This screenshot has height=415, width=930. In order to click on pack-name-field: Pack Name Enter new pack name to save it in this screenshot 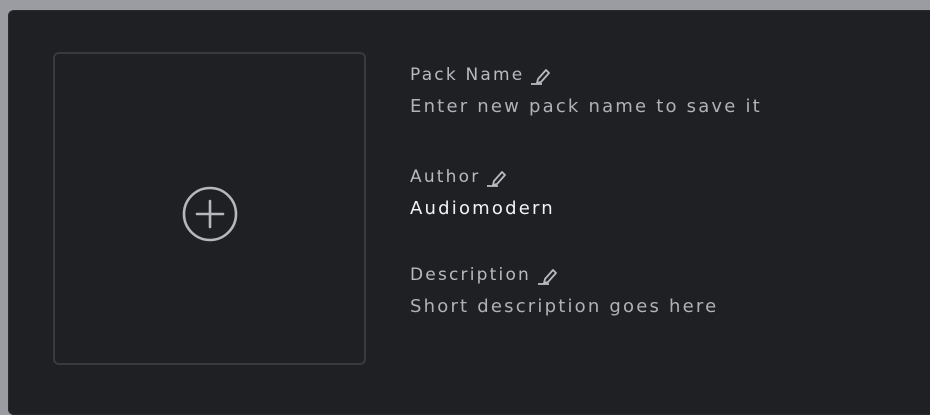, I will do `click(665, 92)`.